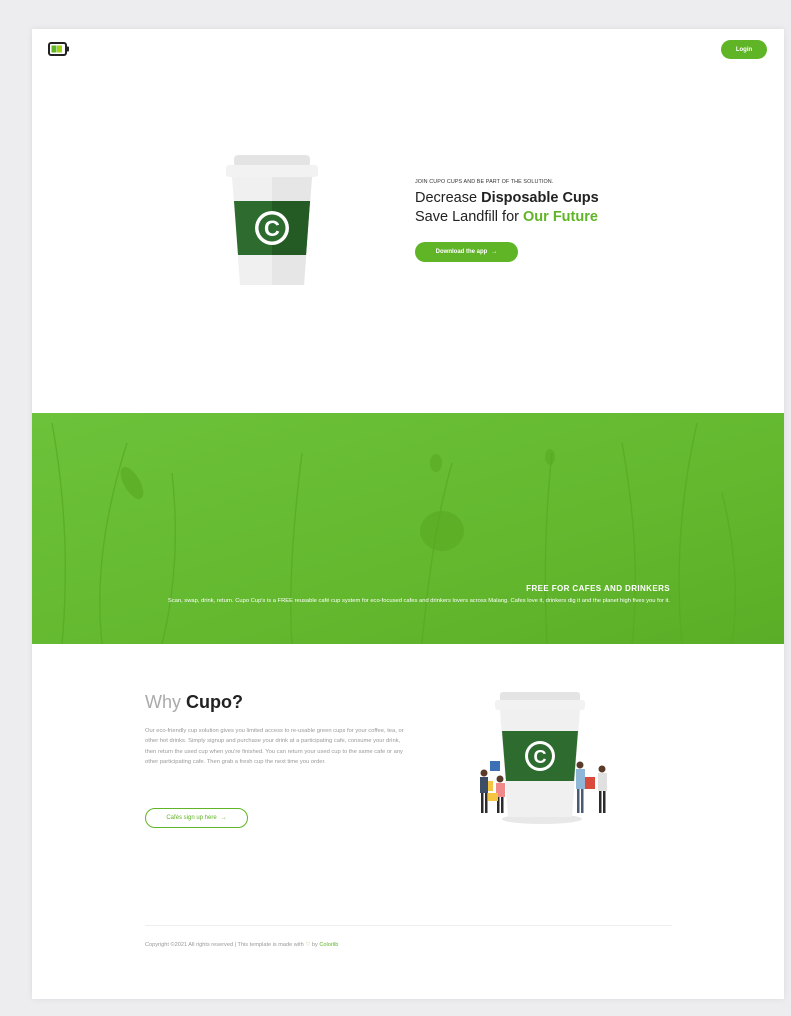  I want to click on why-cupo-title: Why Cupo?, so click(194, 702).